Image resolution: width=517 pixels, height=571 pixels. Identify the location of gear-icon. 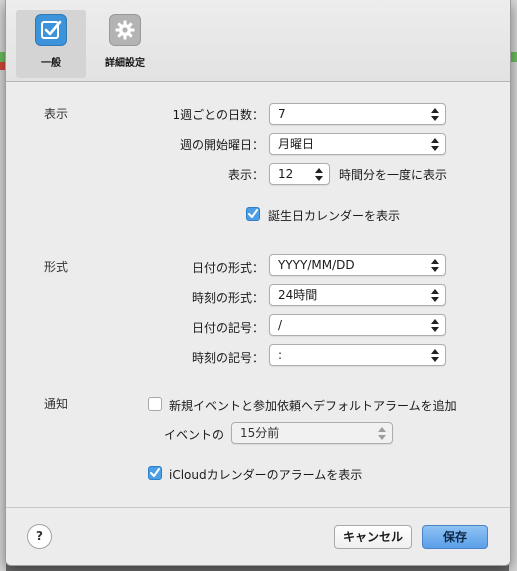
(125, 30).